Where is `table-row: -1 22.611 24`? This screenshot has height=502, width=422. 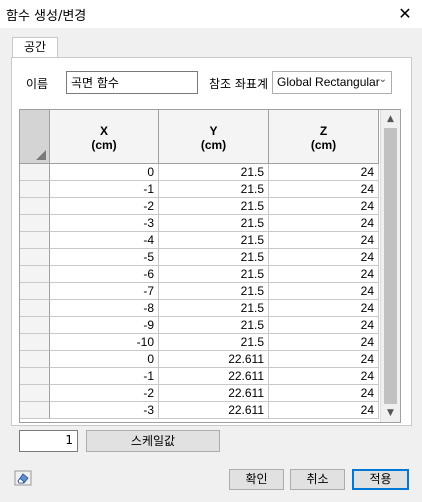 table-row: -1 22.611 24 is located at coordinates (199, 376).